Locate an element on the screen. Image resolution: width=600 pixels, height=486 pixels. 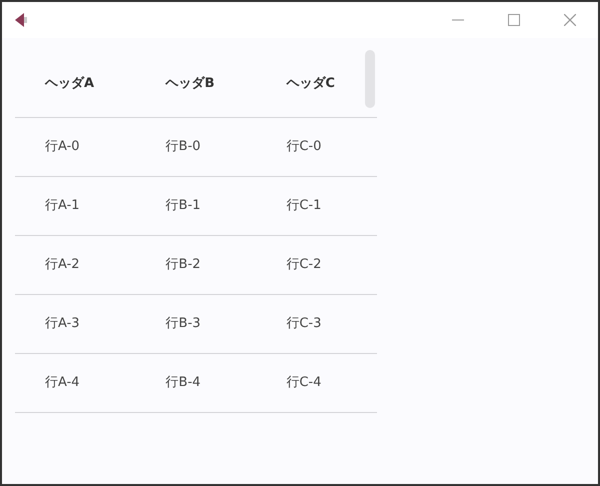
scrollbar-thumb is located at coordinates (370, 79).